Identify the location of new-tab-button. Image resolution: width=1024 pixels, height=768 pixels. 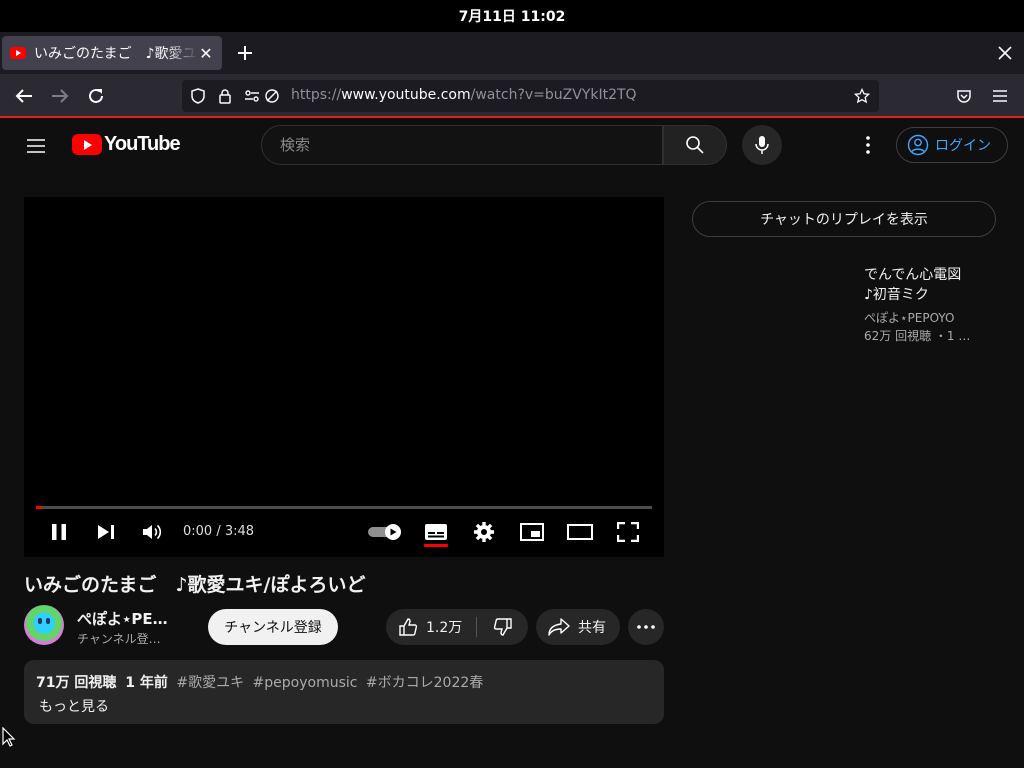
(245, 53).